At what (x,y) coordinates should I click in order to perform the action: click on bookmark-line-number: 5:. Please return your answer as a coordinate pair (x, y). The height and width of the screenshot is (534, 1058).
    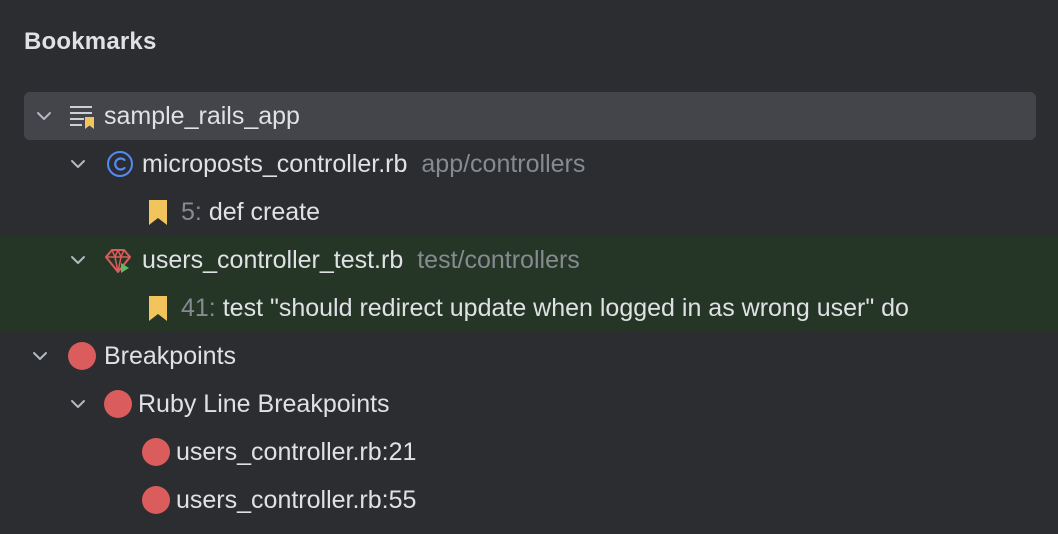
    Looking at the image, I should click on (191, 212).